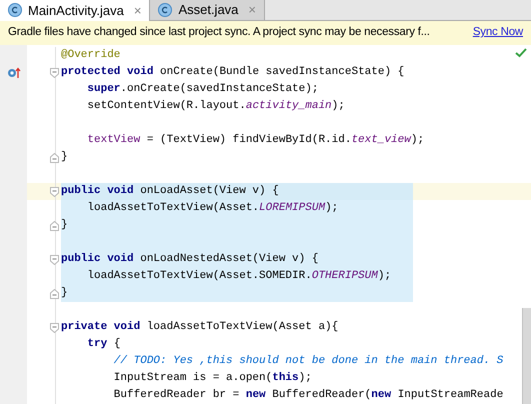 The height and width of the screenshot is (404, 531). I want to click on code-line: setContentView(R.layout.activity_main);, so click(216, 106).